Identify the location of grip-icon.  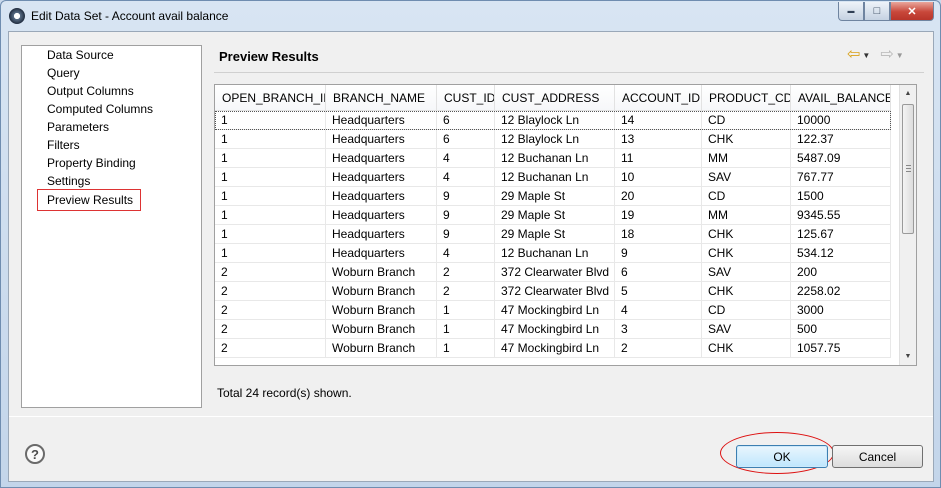
(908, 168).